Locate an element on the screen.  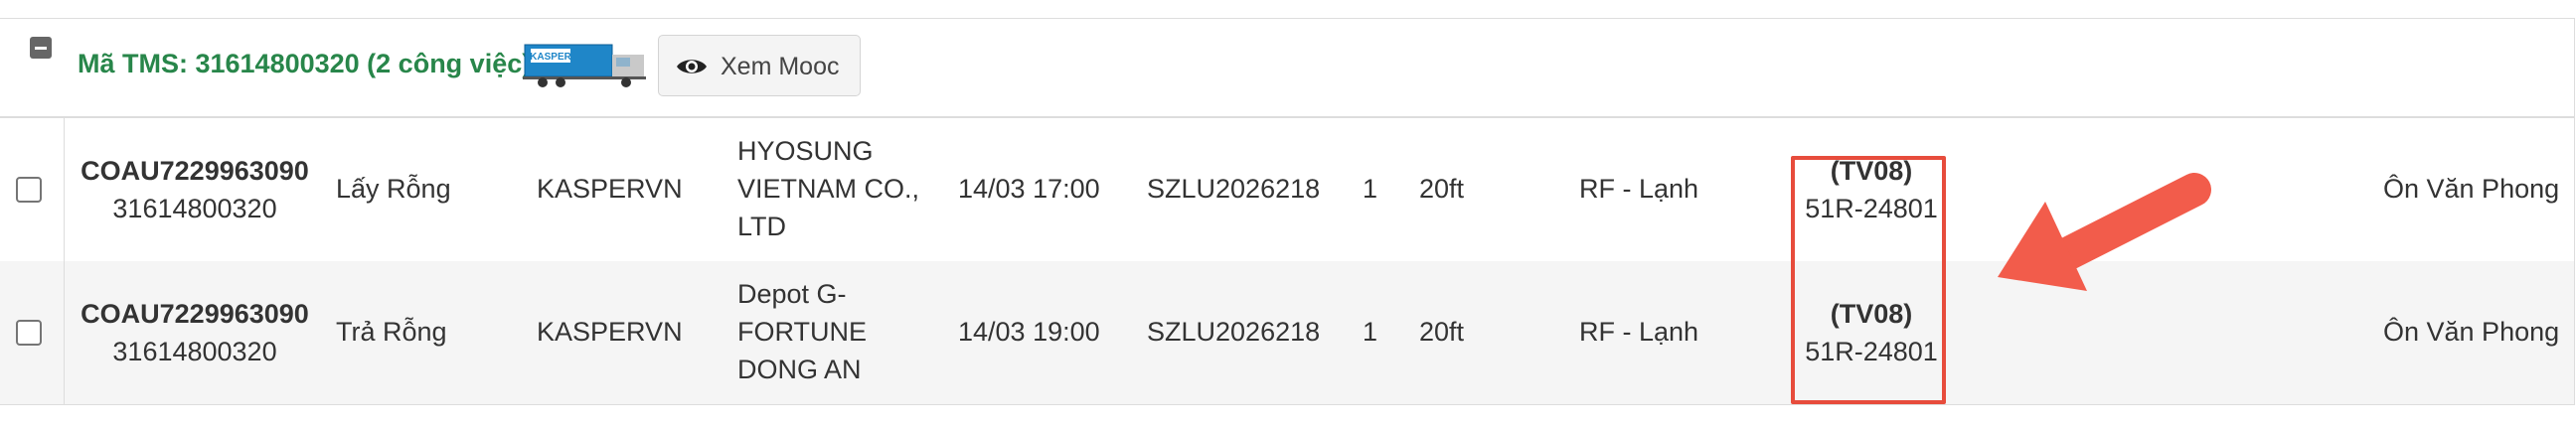
place-cell: Depot G-FORTUNE DONG AN is located at coordinates (802, 331).